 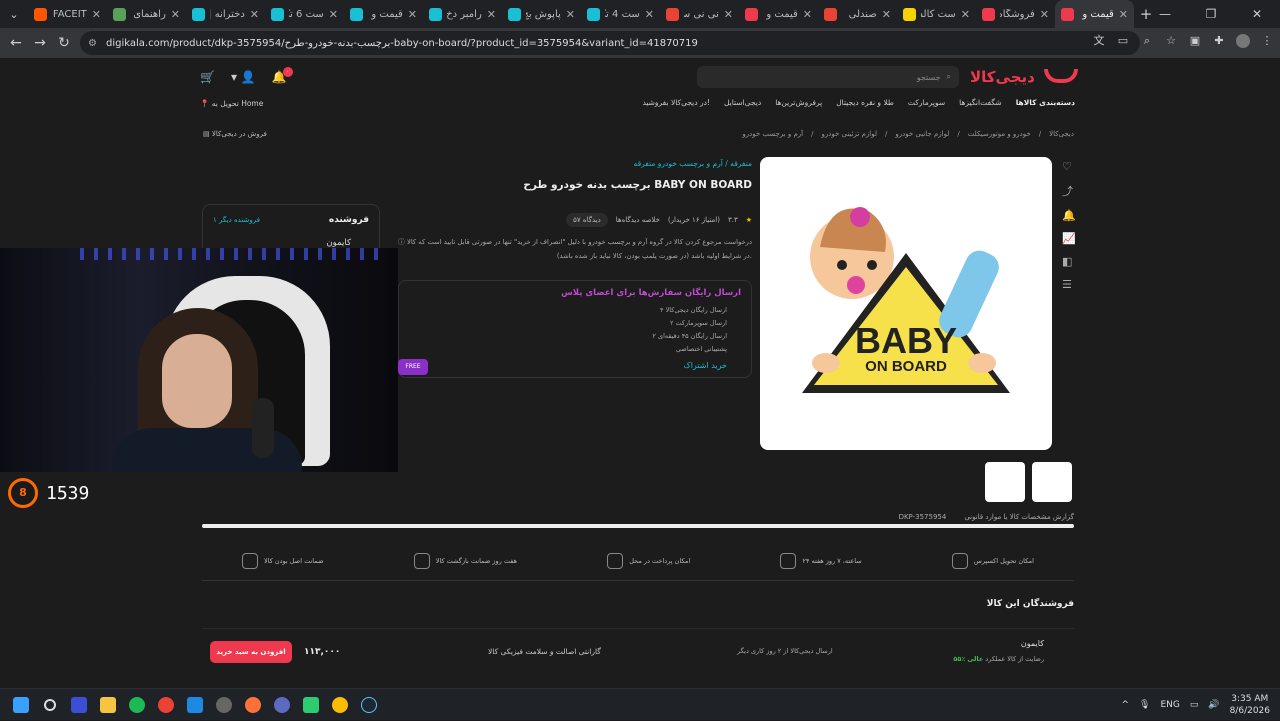 I want to click on start-icon, so click(x=20, y=705).